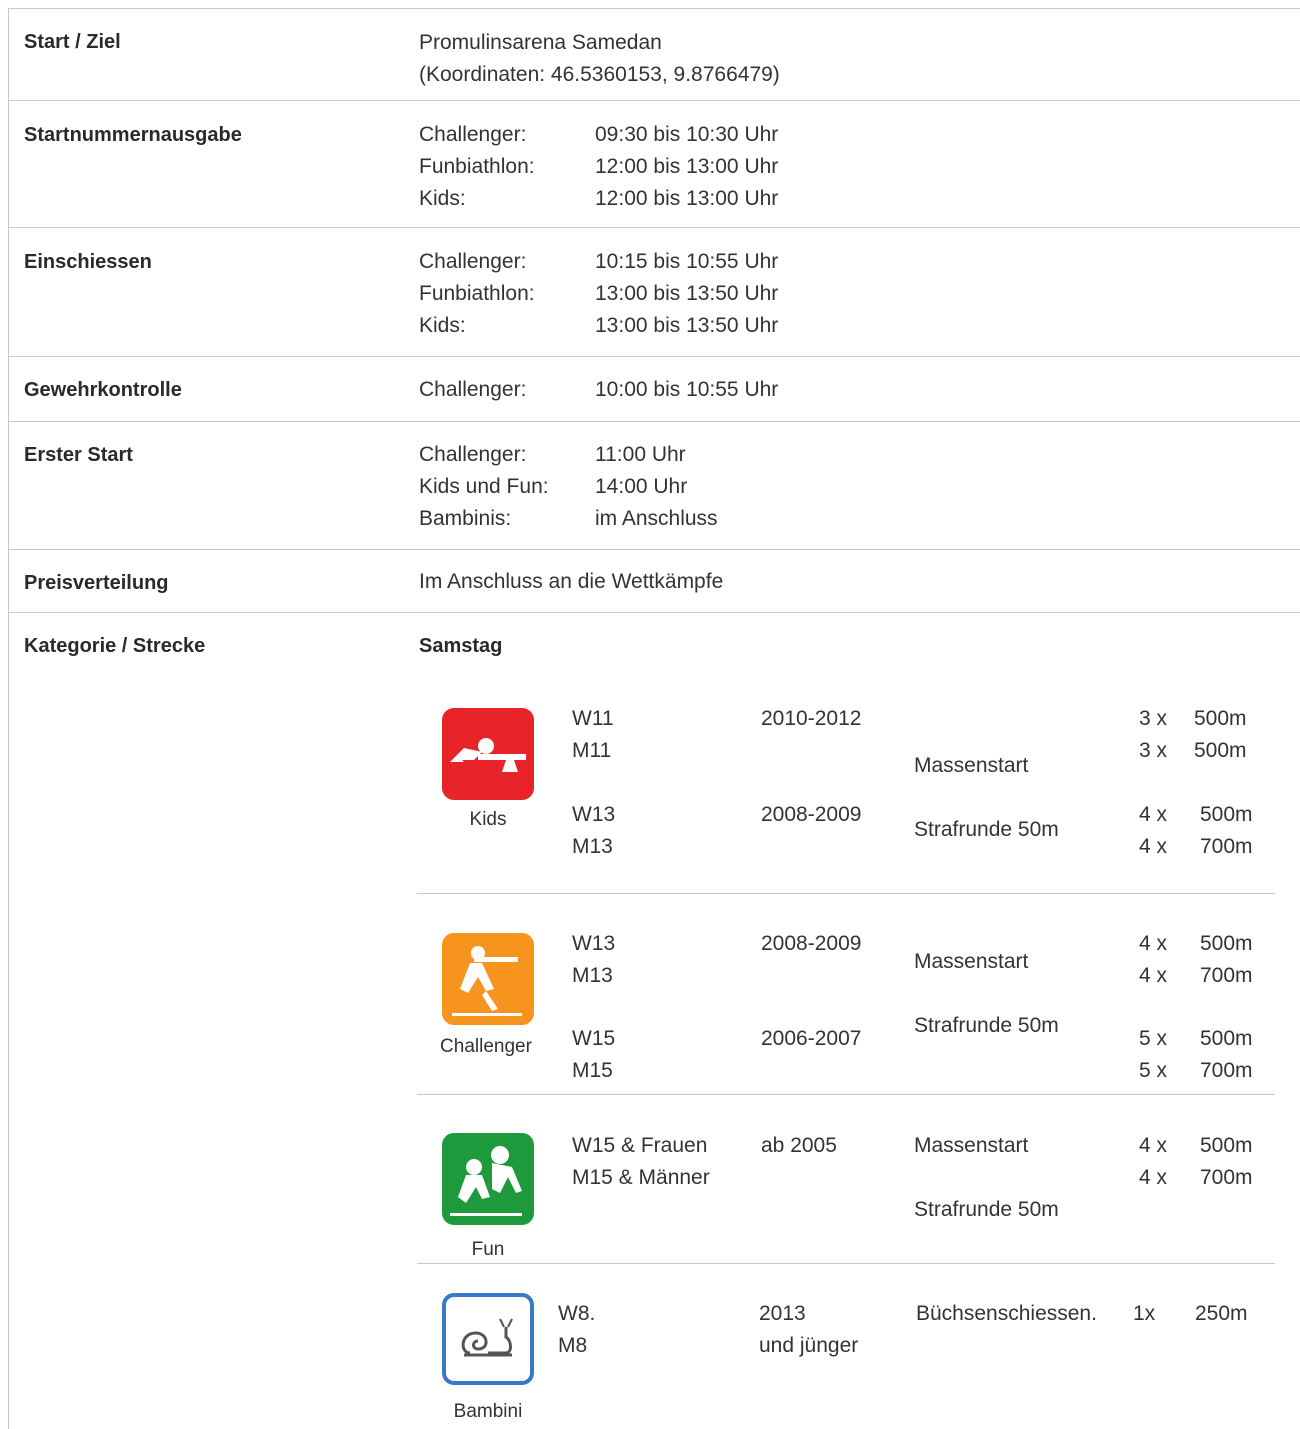 The height and width of the screenshot is (1429, 1300). I want to click on time-line: Challenger: 10:00 bis 10:55 Uhr, so click(599, 389).